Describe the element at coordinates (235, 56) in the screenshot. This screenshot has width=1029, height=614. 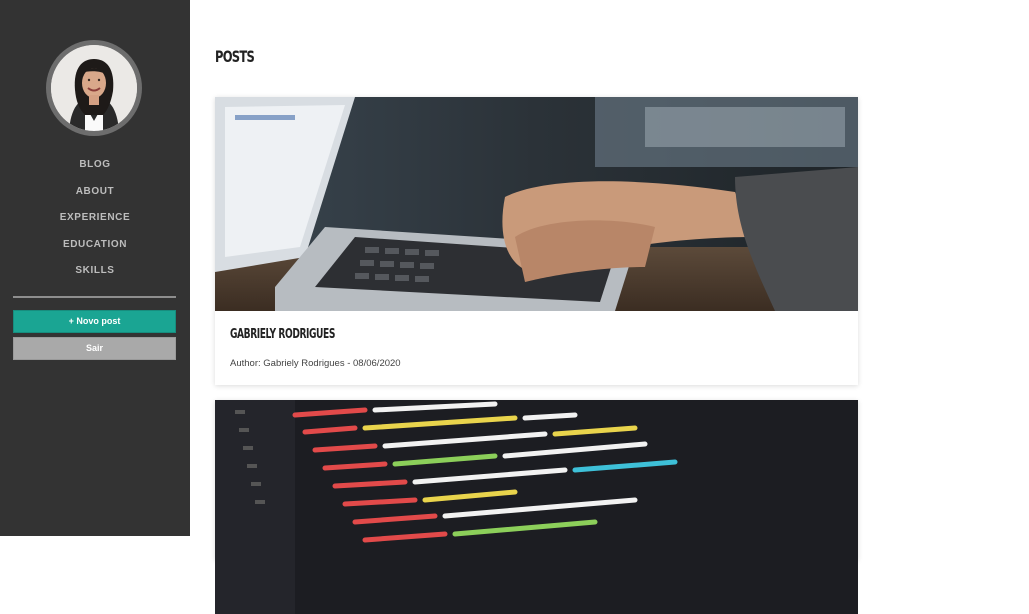
I see `page-title: POSTS` at that location.